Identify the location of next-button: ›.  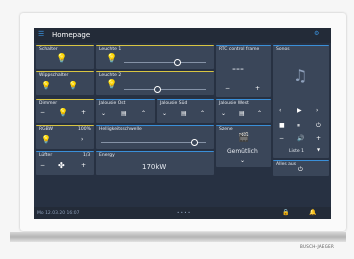
(317, 111).